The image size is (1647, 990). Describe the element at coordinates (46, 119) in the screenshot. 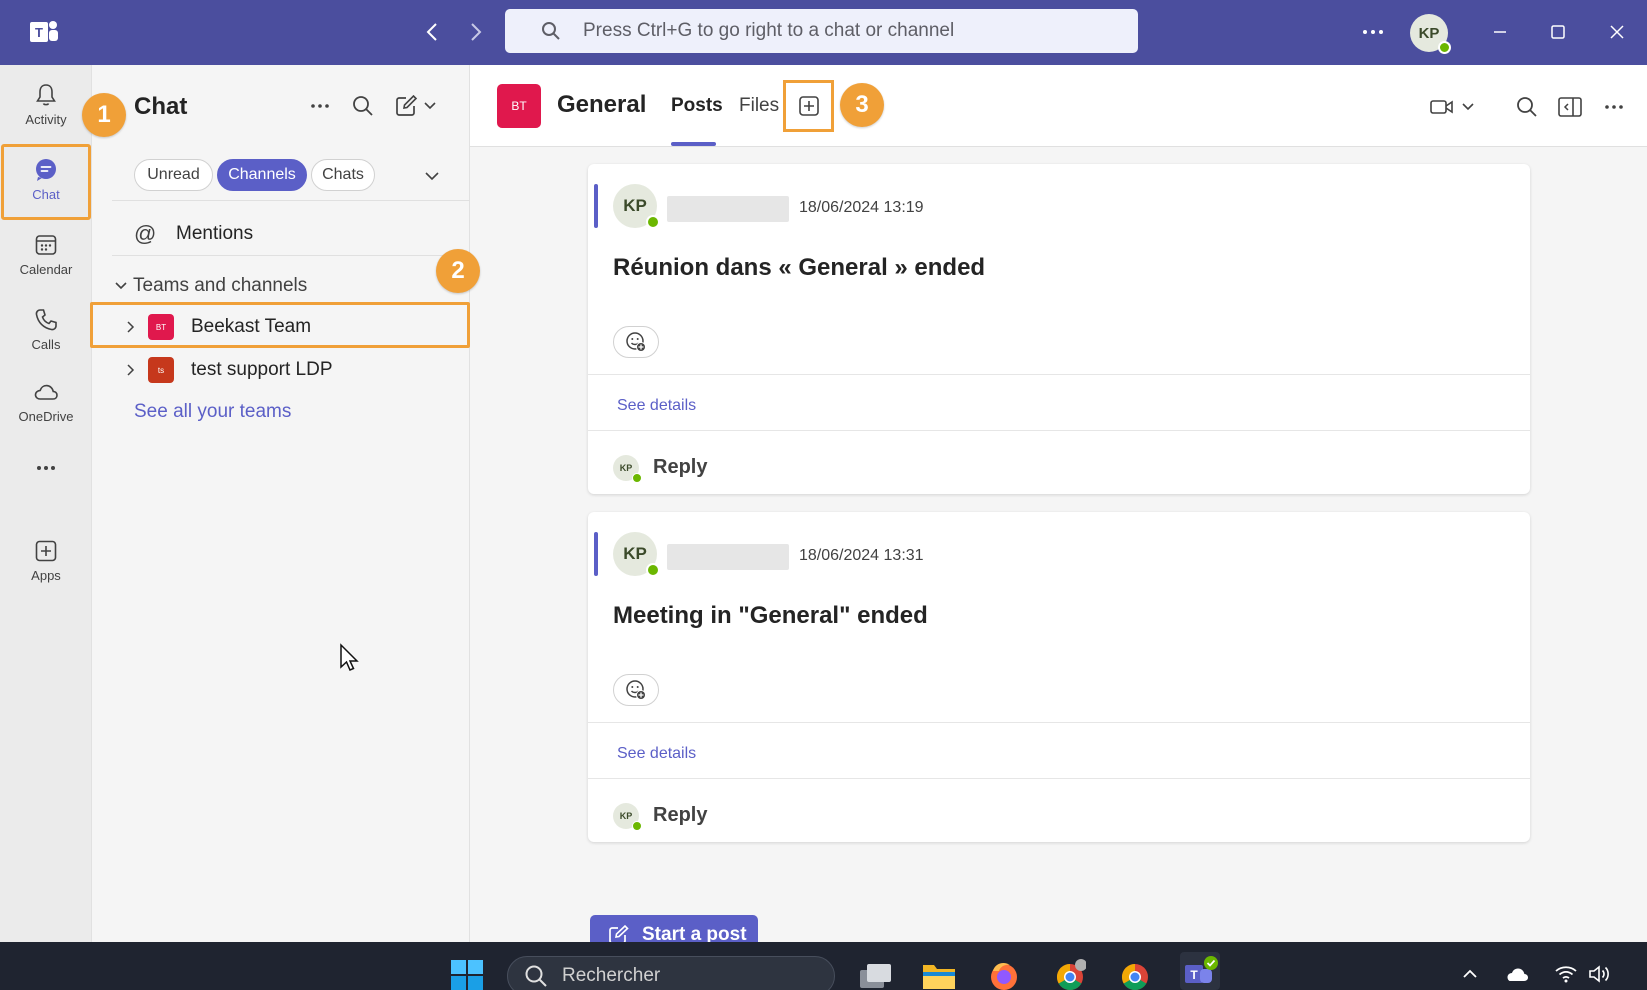

I see `rail-label: Activity` at that location.